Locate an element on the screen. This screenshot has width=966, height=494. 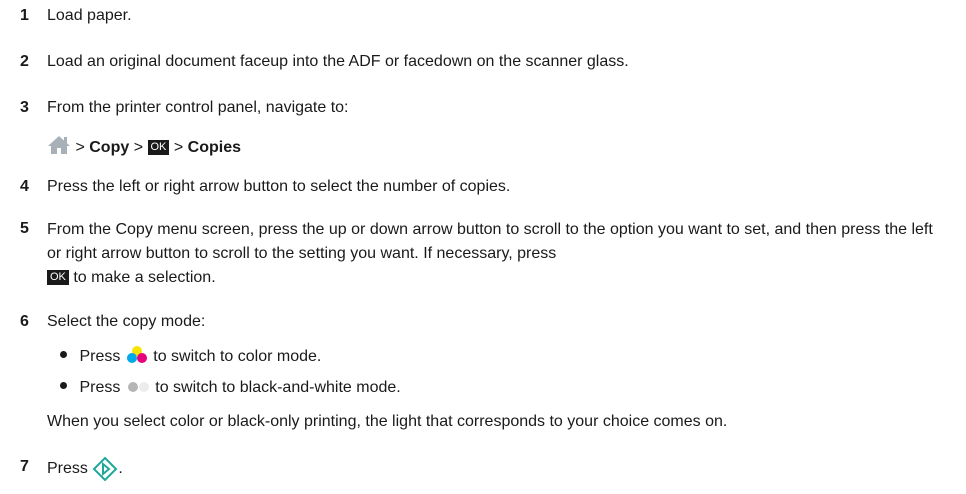
step-number: 1 is located at coordinates (24, 15).